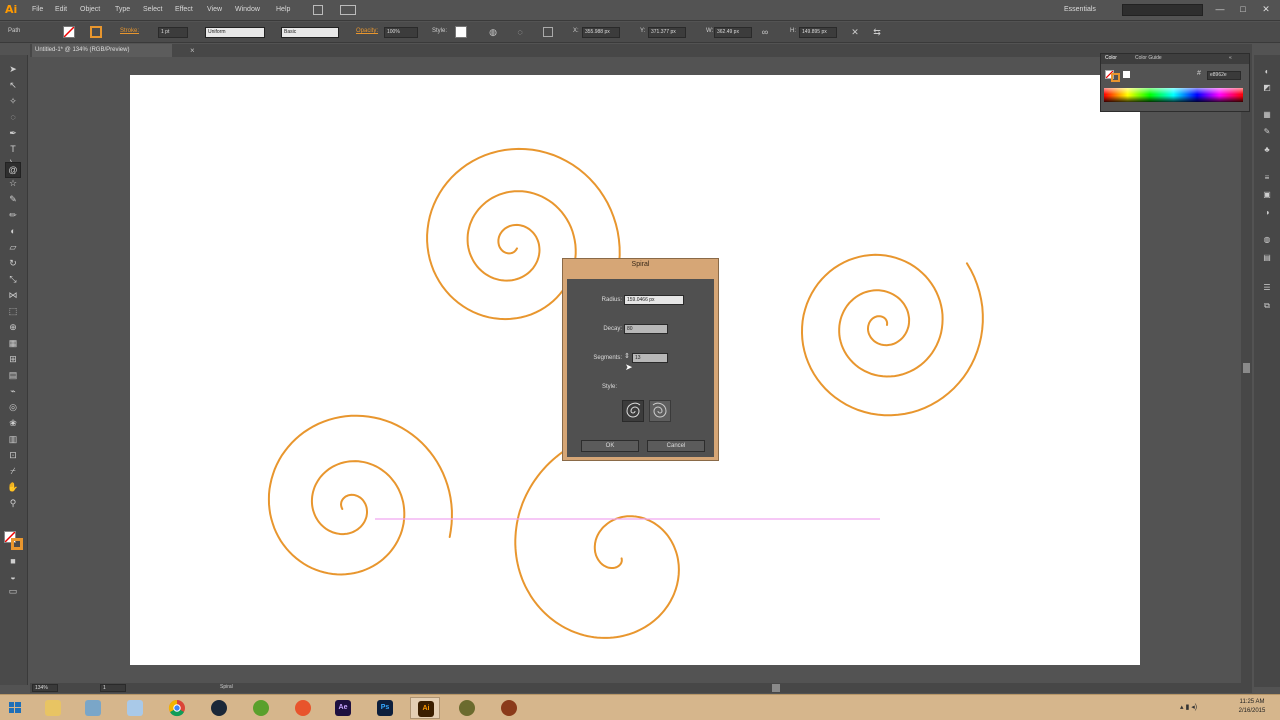  I want to click on perspective-icon: ▦, so click(13, 343).